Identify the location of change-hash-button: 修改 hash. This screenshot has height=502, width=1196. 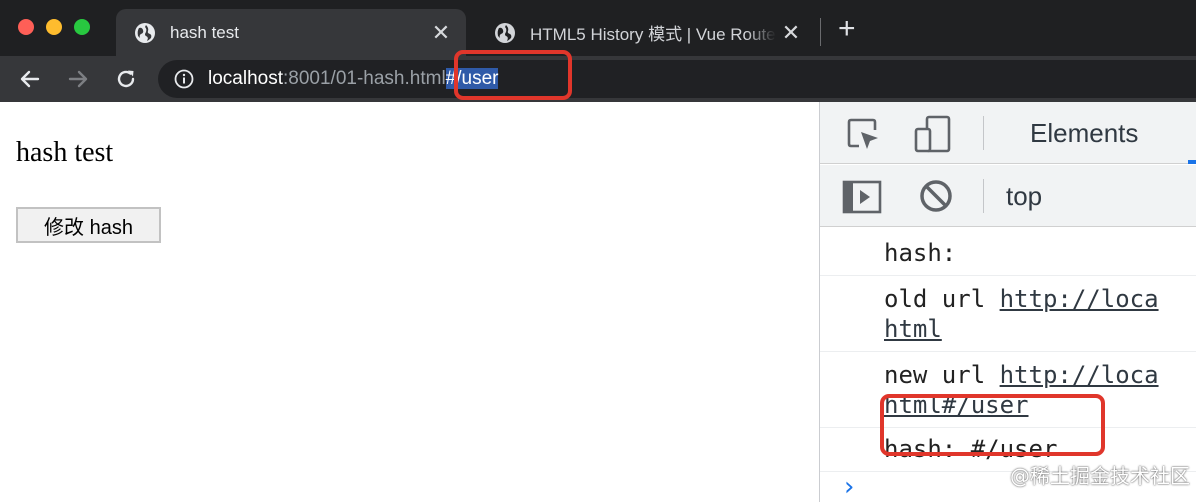
(88, 225).